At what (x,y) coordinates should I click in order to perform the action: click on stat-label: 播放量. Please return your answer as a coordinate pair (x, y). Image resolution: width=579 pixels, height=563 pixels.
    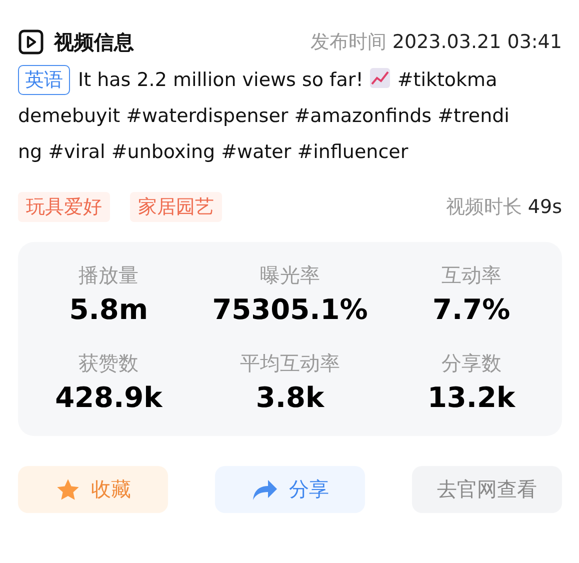
    Looking at the image, I should click on (108, 275).